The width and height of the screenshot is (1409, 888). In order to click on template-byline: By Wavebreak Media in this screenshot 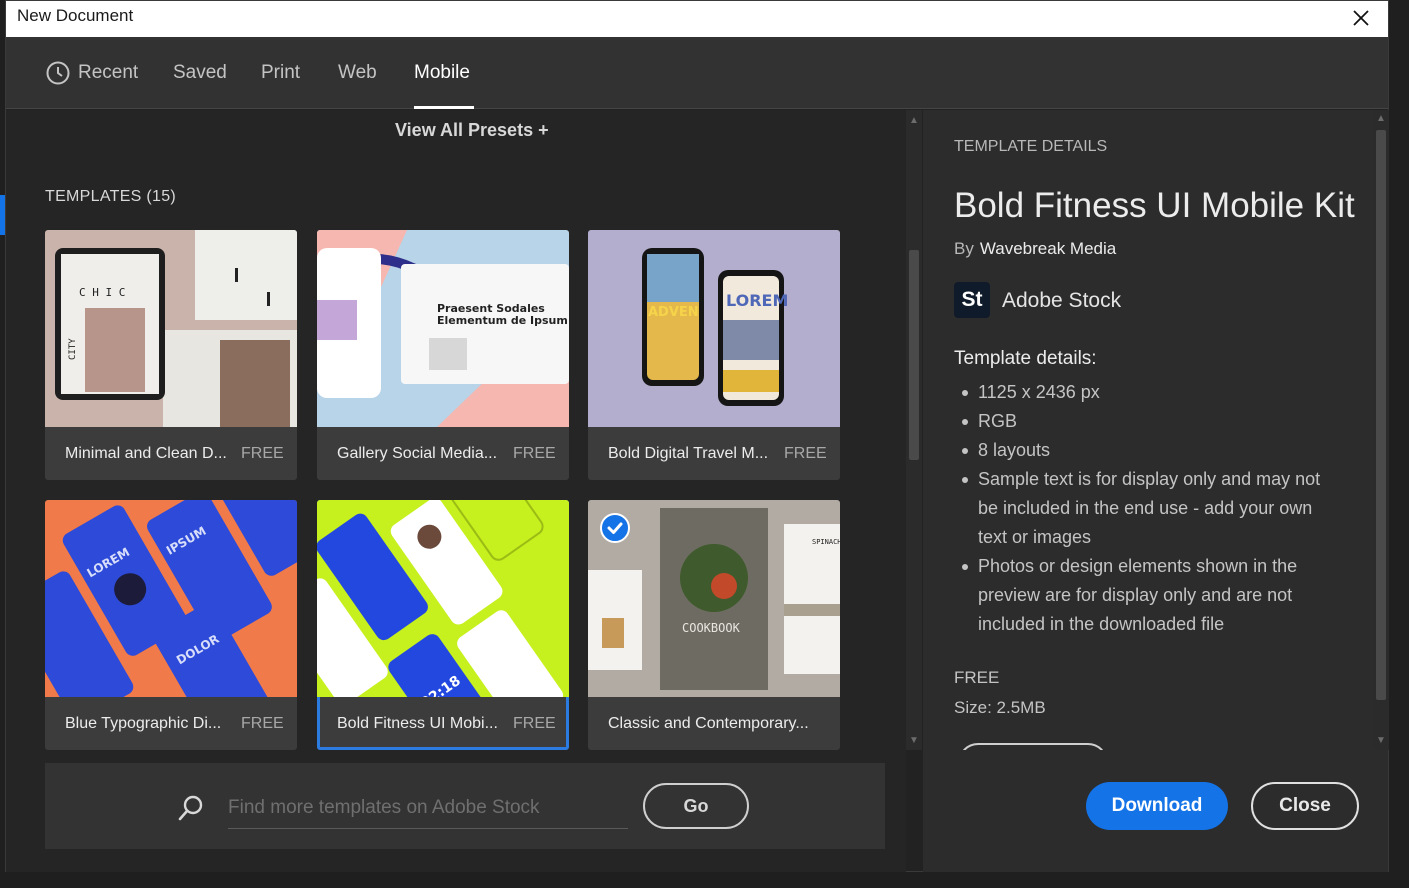, I will do `click(1035, 249)`.